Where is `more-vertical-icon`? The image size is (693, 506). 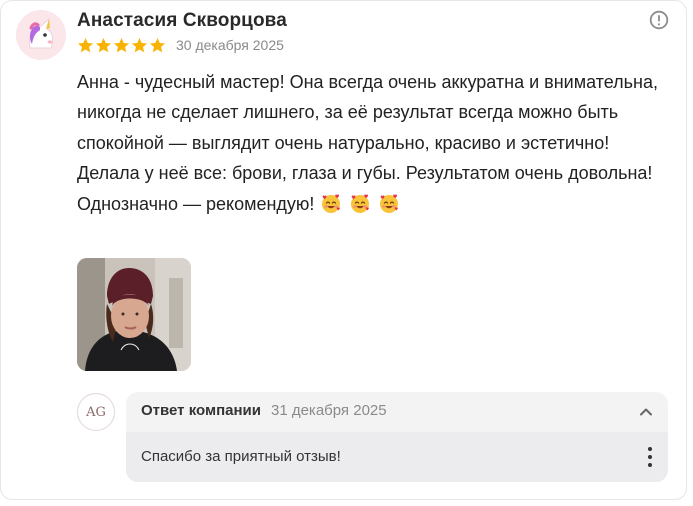
more-vertical-icon is located at coordinates (650, 457).